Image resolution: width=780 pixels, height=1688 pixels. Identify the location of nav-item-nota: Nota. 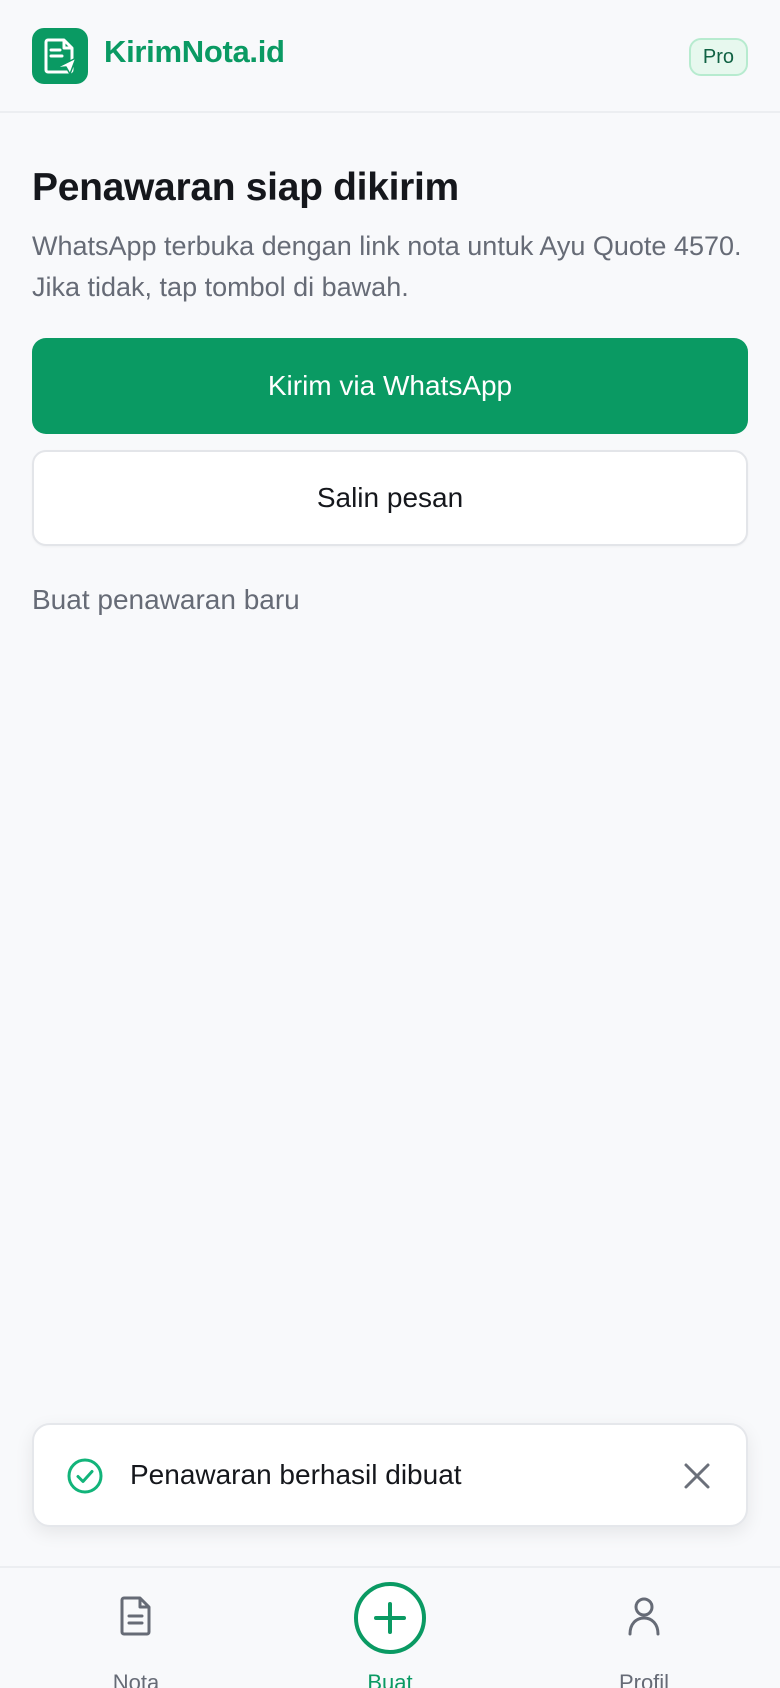
(136, 1628).